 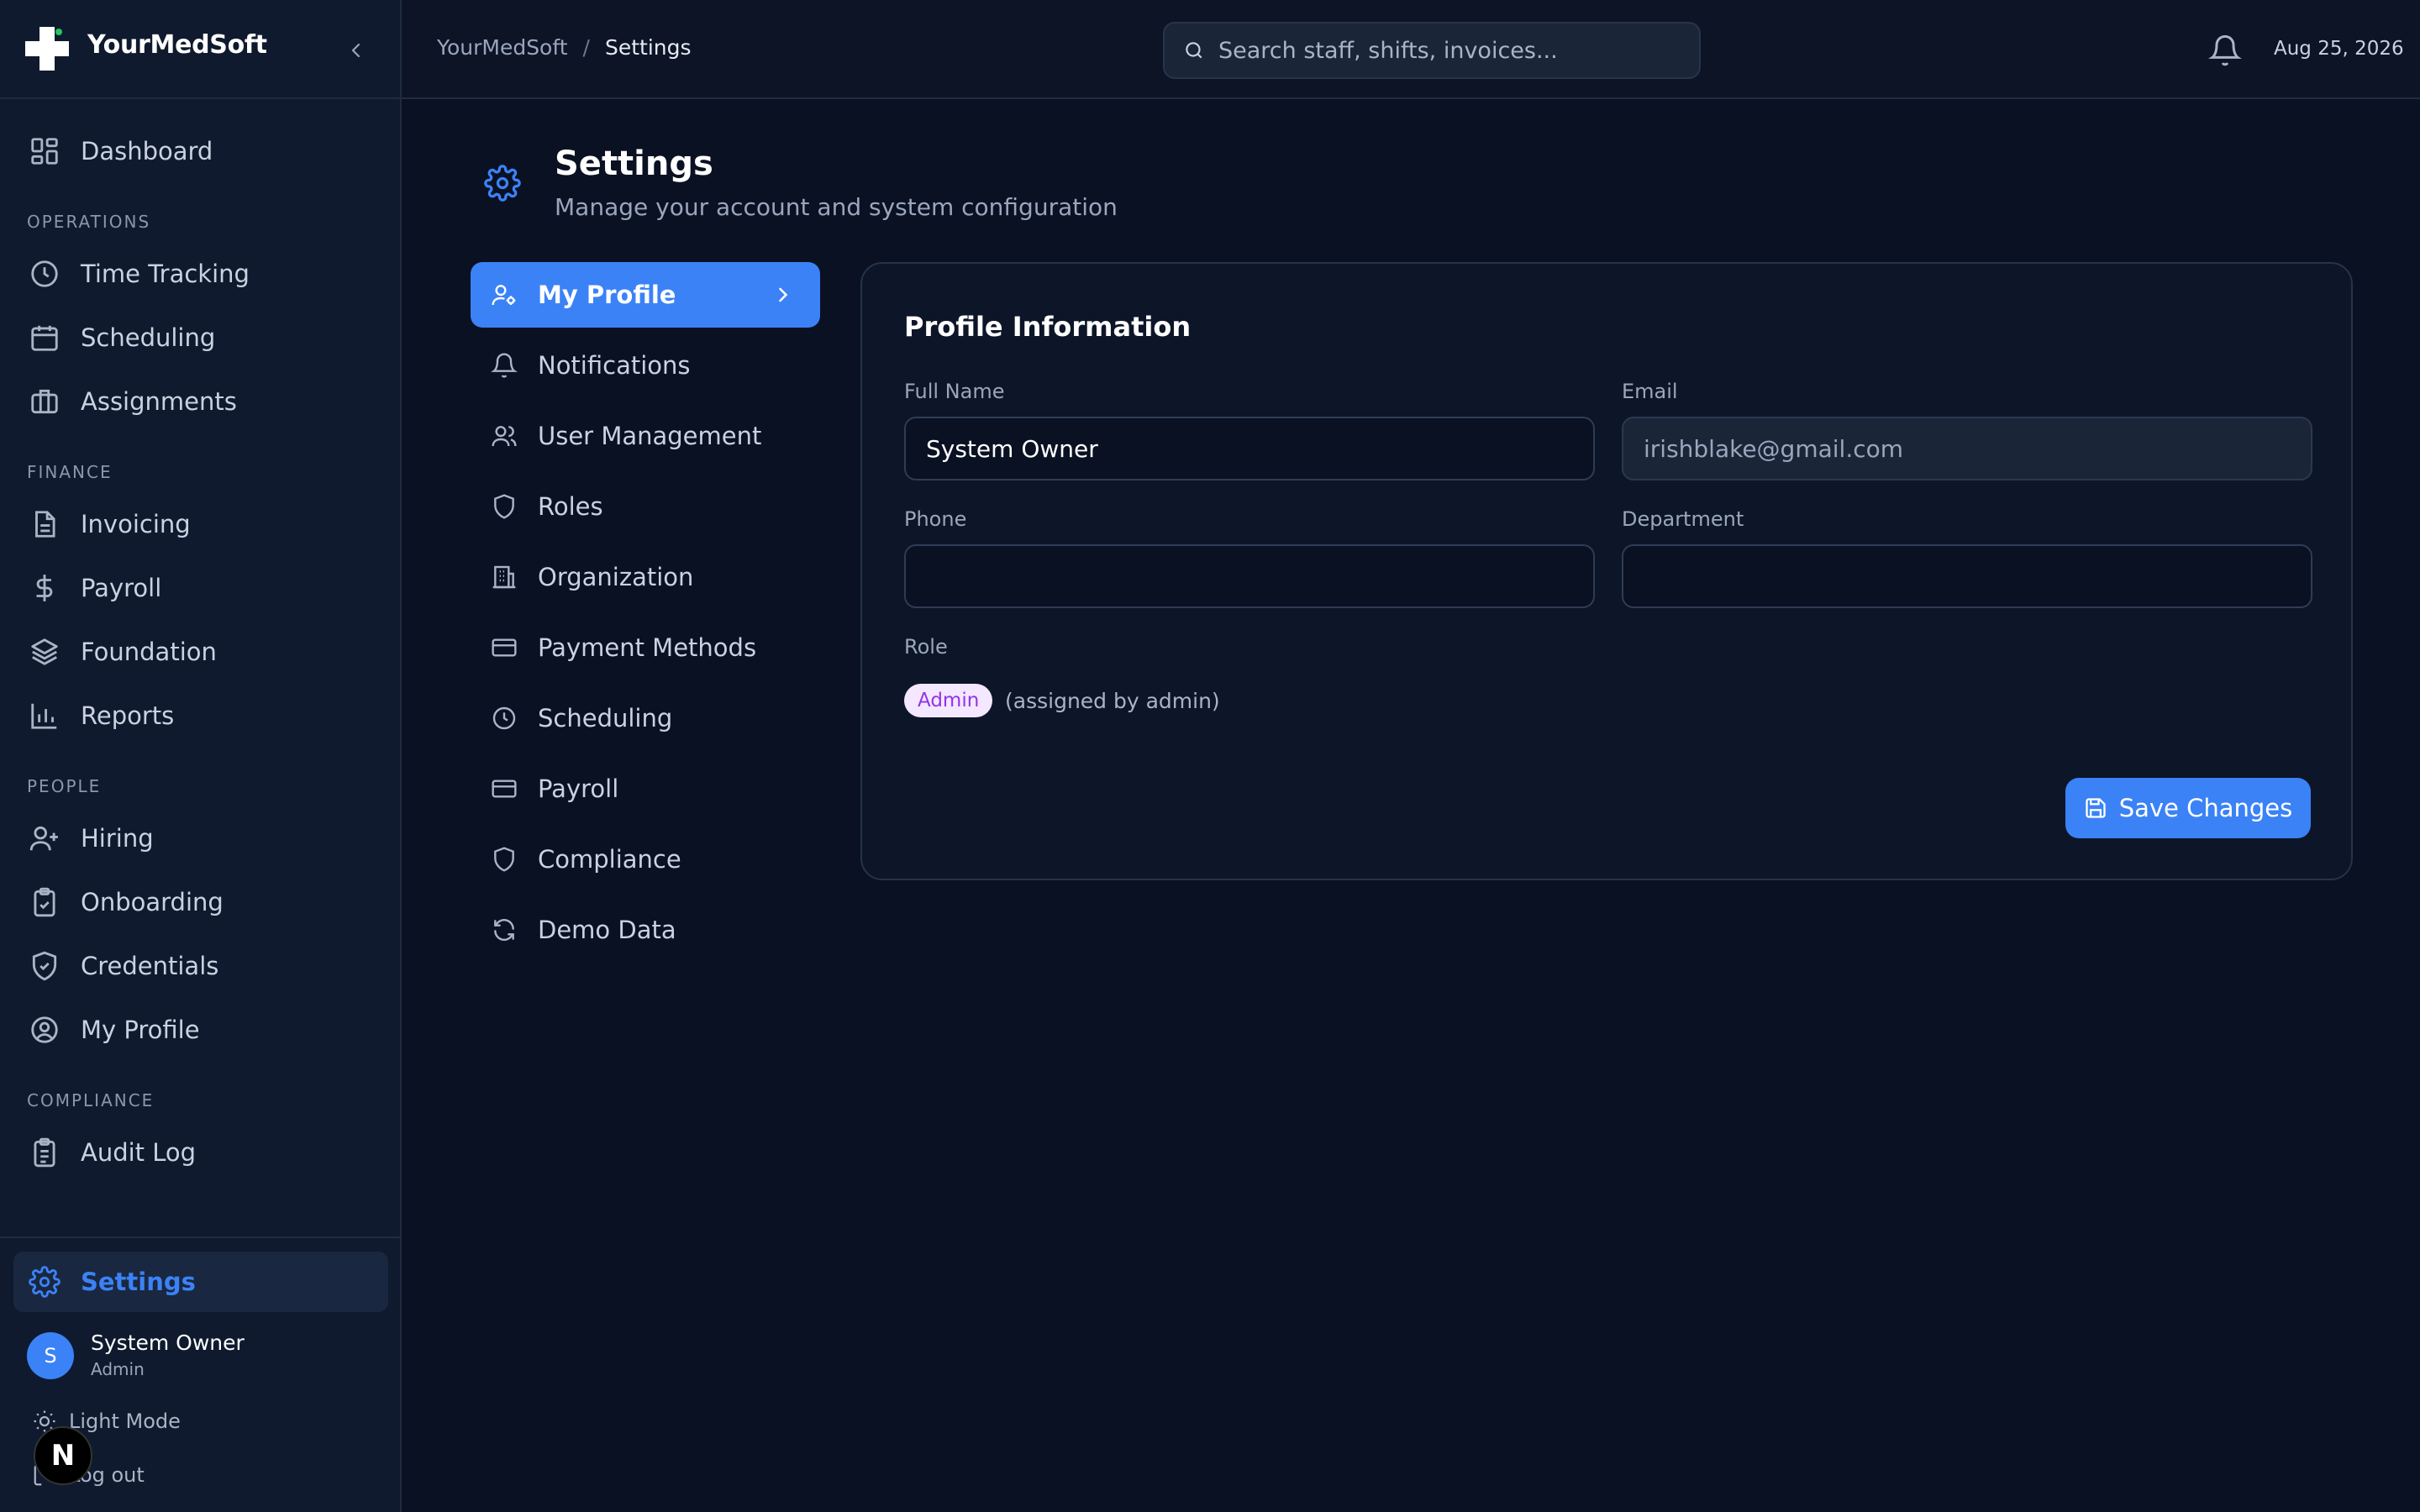 I want to click on breadcrumb: YourMedSoft / Settings, so click(x=564, y=47).